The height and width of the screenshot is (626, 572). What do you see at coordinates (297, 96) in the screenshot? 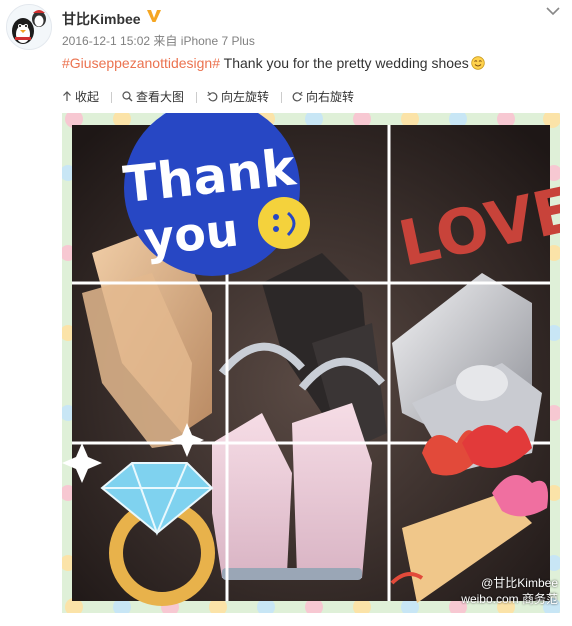
I see `rotate-right-icon` at bounding box center [297, 96].